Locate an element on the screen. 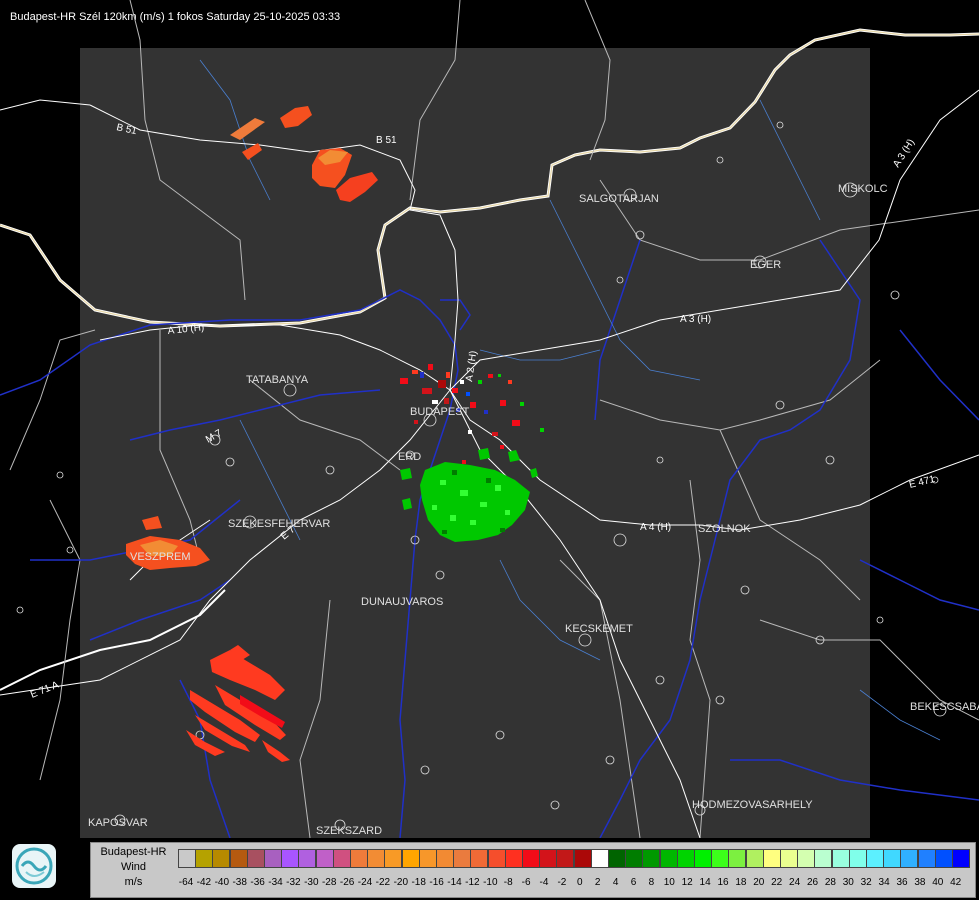 This screenshot has height=900, width=979. city-label-hodmezovasarhely: HODMEZOVASARHELY is located at coordinates (752, 805).